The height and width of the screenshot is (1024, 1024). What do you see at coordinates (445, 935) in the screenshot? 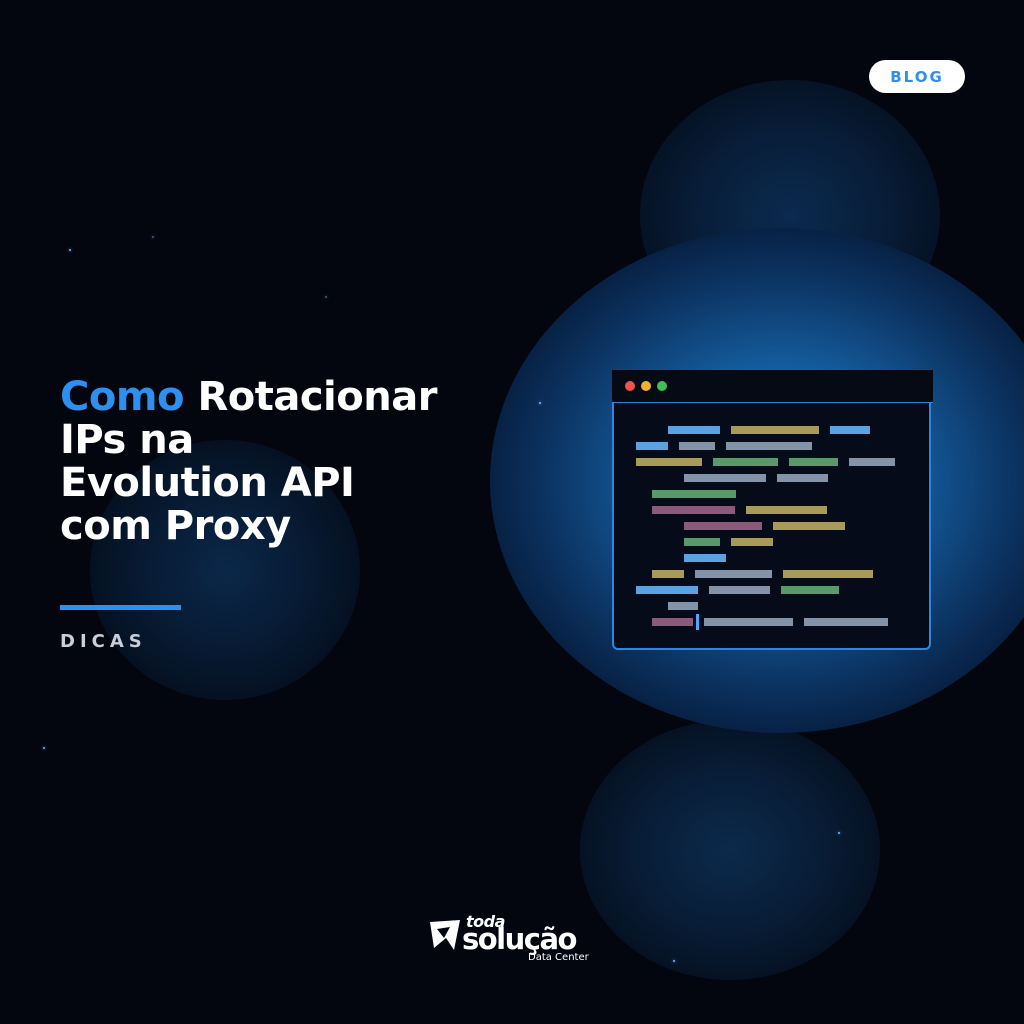
I see `logo-arrow-icon` at bounding box center [445, 935].